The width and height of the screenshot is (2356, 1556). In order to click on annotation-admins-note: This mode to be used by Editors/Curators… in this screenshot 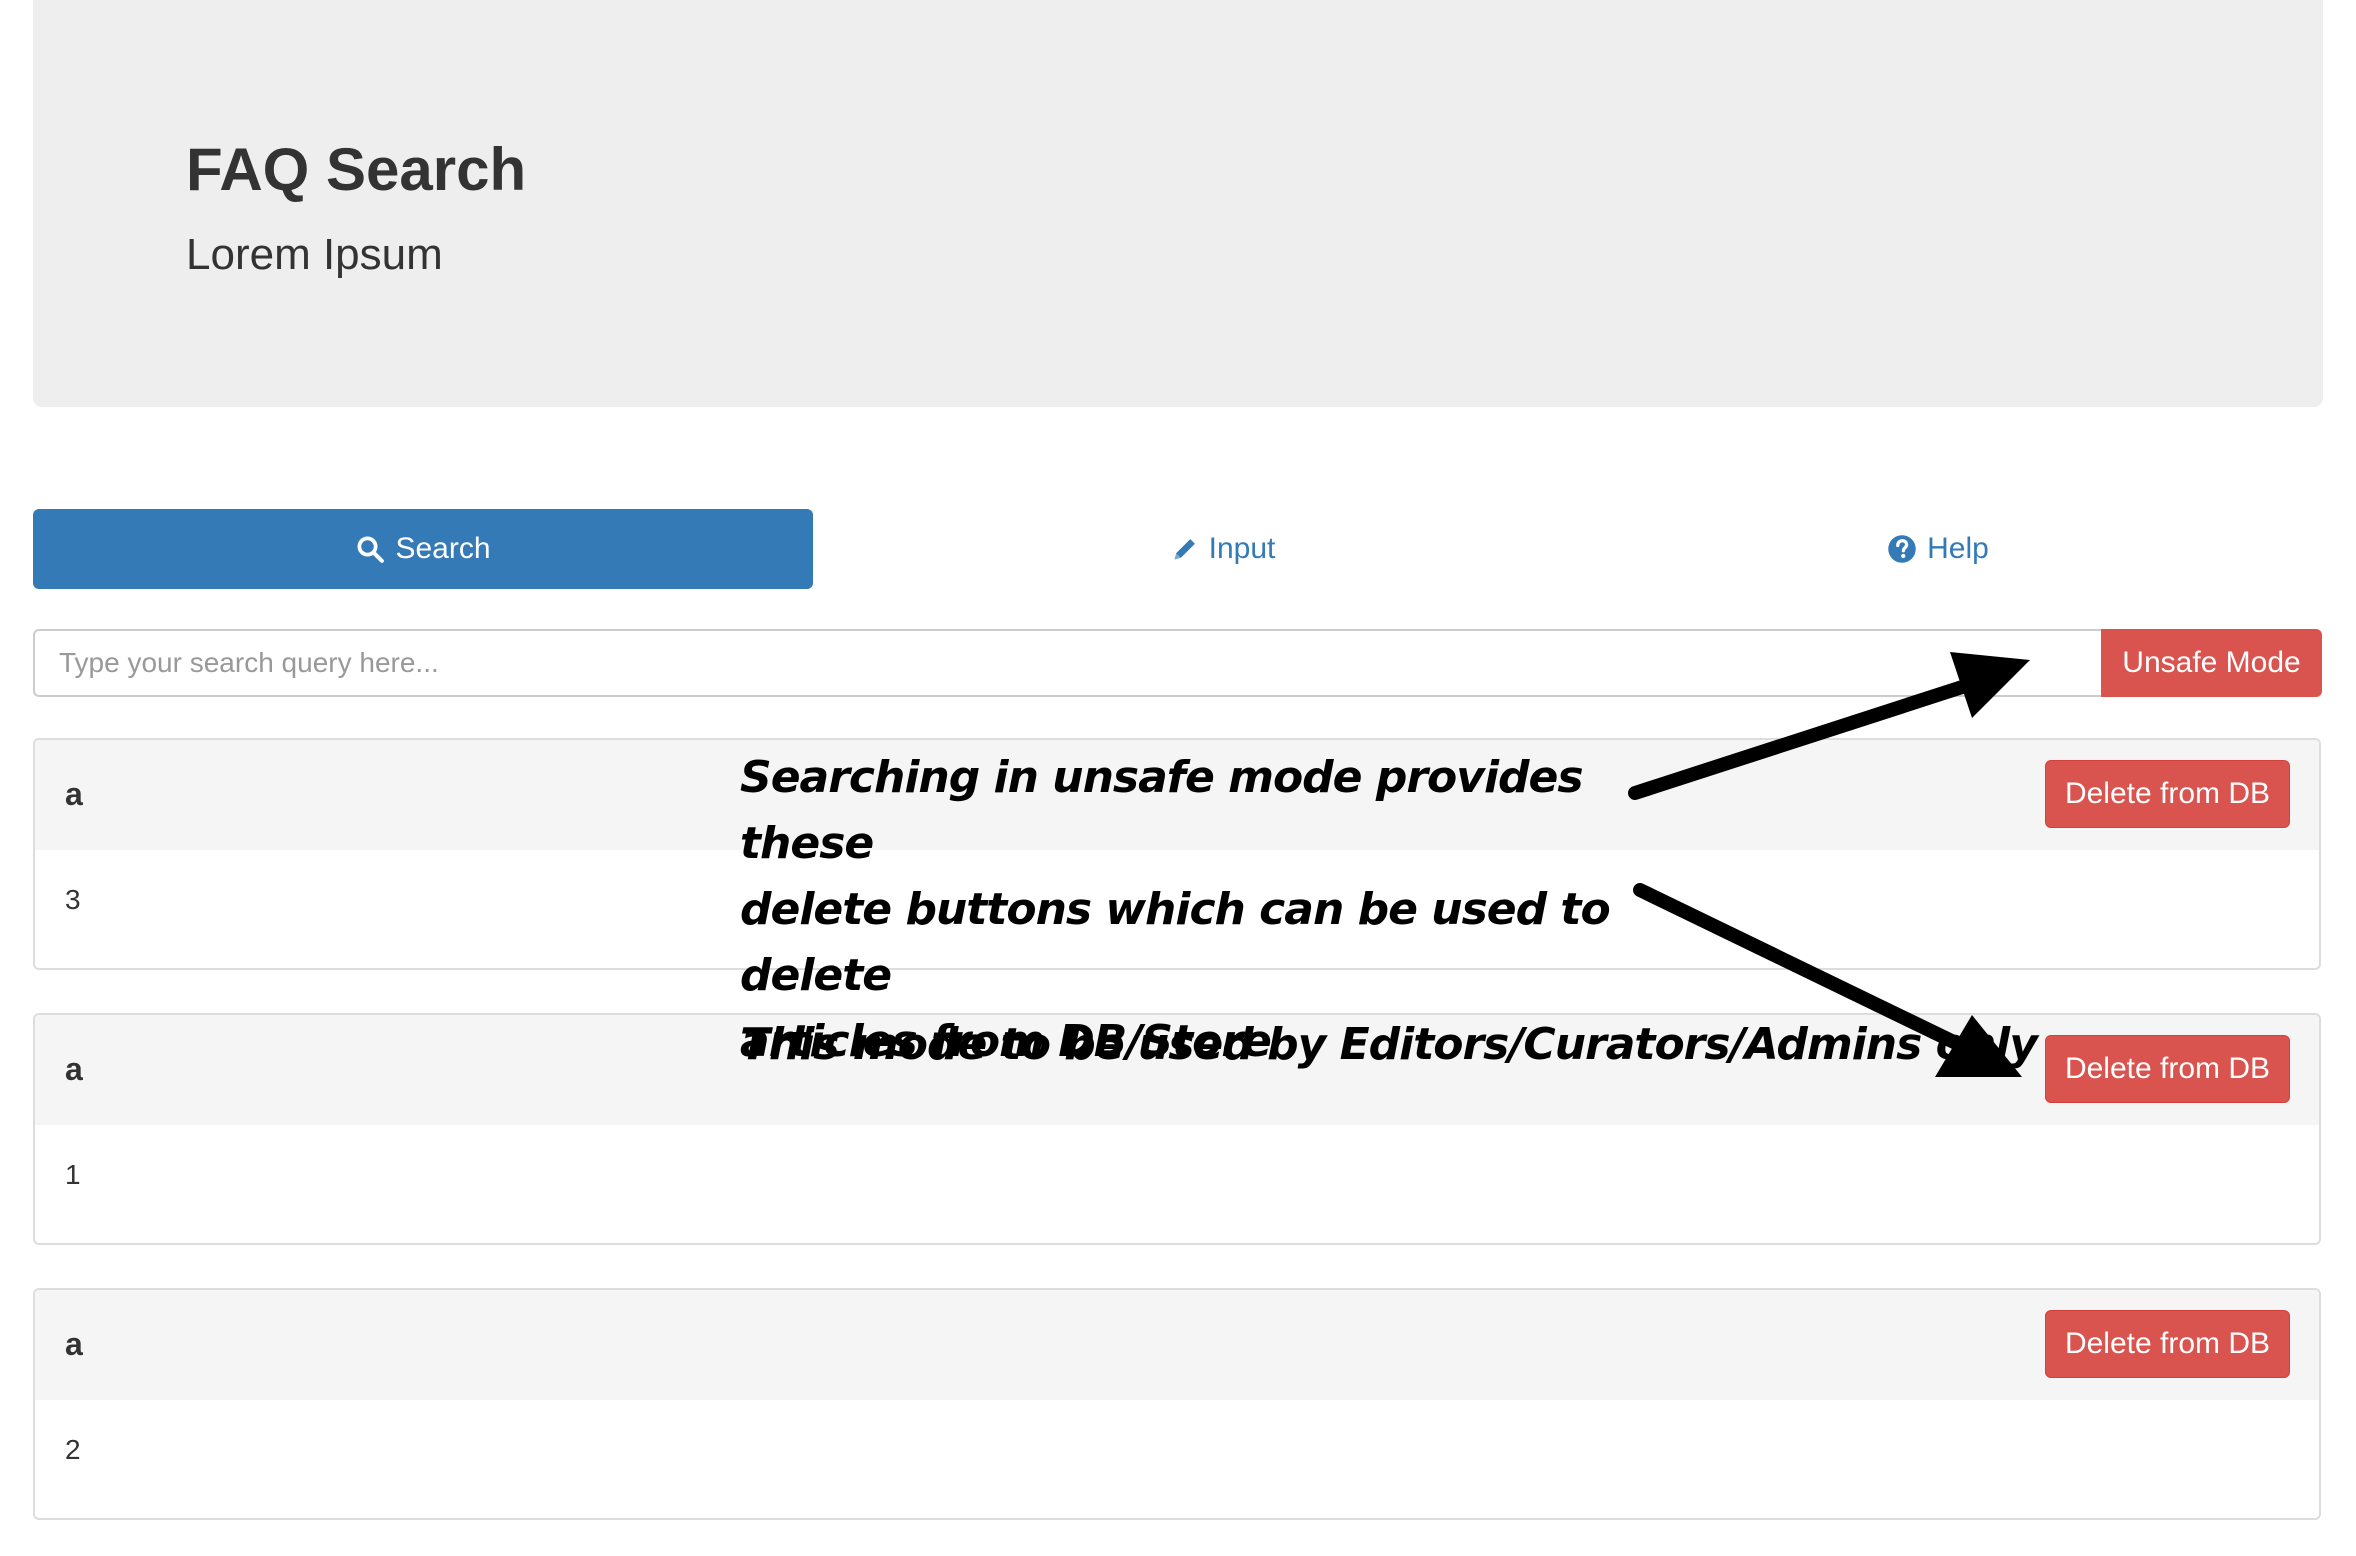, I will do `click(1389, 1044)`.